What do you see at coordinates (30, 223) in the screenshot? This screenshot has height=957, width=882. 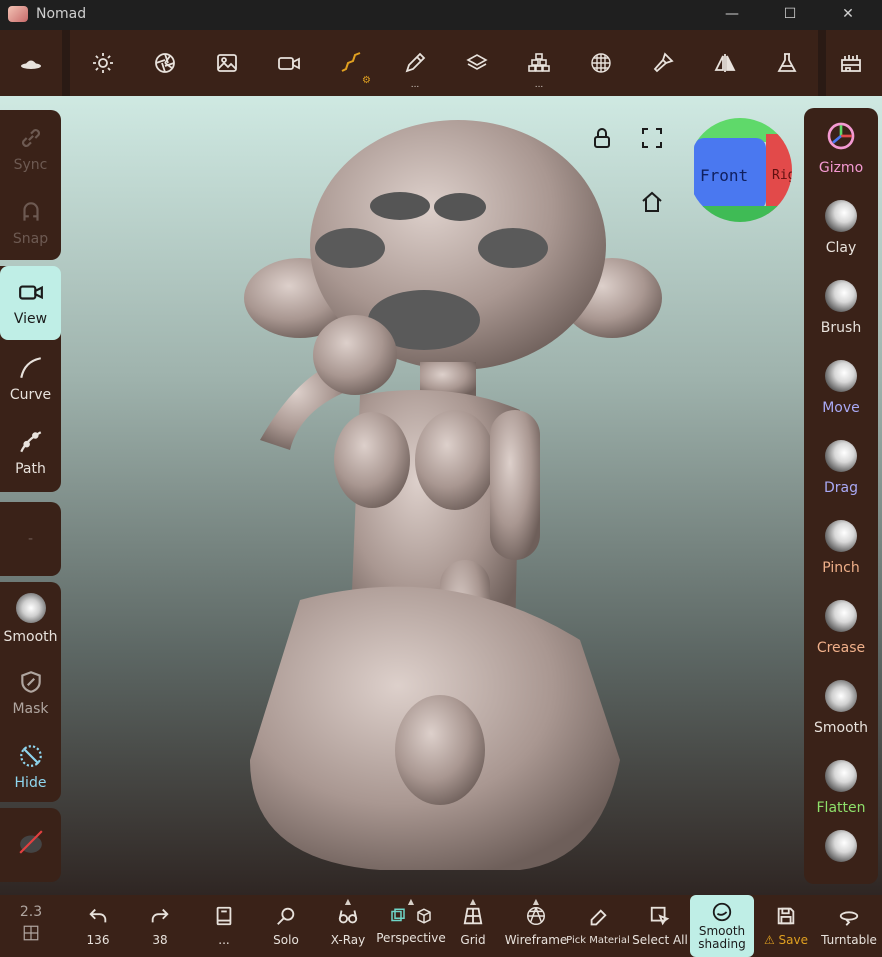 I see `snap-button: Snap` at bounding box center [30, 223].